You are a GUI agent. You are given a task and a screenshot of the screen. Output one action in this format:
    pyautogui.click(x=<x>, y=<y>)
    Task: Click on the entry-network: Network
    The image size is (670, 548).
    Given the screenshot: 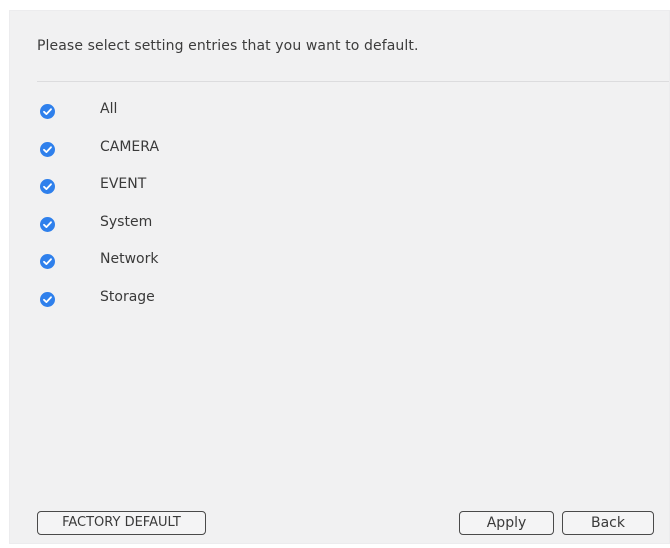 What is the action you would take?
    pyautogui.click(x=339, y=268)
    